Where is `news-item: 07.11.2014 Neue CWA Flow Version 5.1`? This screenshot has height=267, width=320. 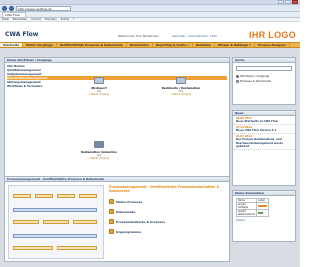 news-item: 07.11.2014 Neue CWA Flow Version 5.1 is located at coordinates (264, 130).